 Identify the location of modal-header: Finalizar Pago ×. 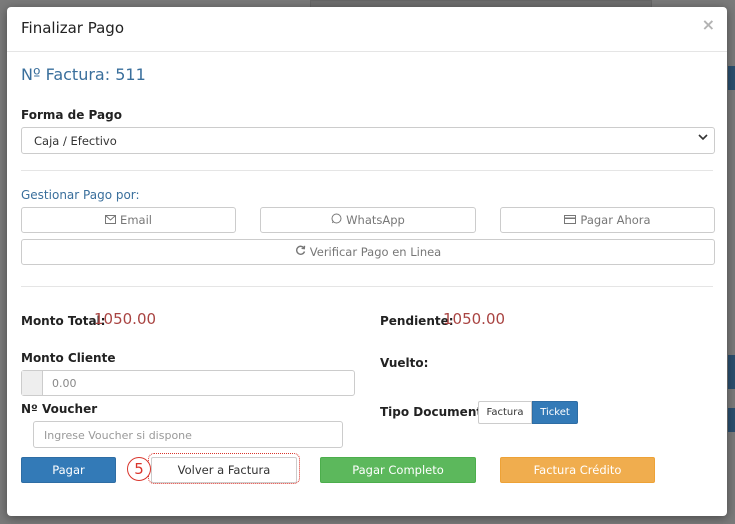
(367, 29).